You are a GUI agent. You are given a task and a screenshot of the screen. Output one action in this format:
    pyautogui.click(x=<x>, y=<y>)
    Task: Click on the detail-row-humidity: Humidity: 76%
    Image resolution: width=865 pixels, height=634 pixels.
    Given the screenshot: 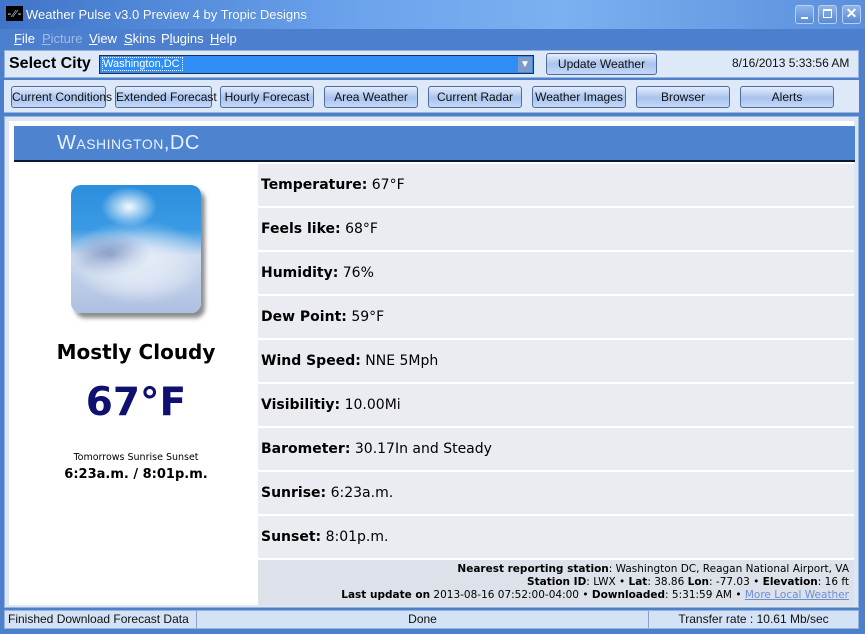 What is the action you would take?
    pyautogui.click(x=556, y=273)
    